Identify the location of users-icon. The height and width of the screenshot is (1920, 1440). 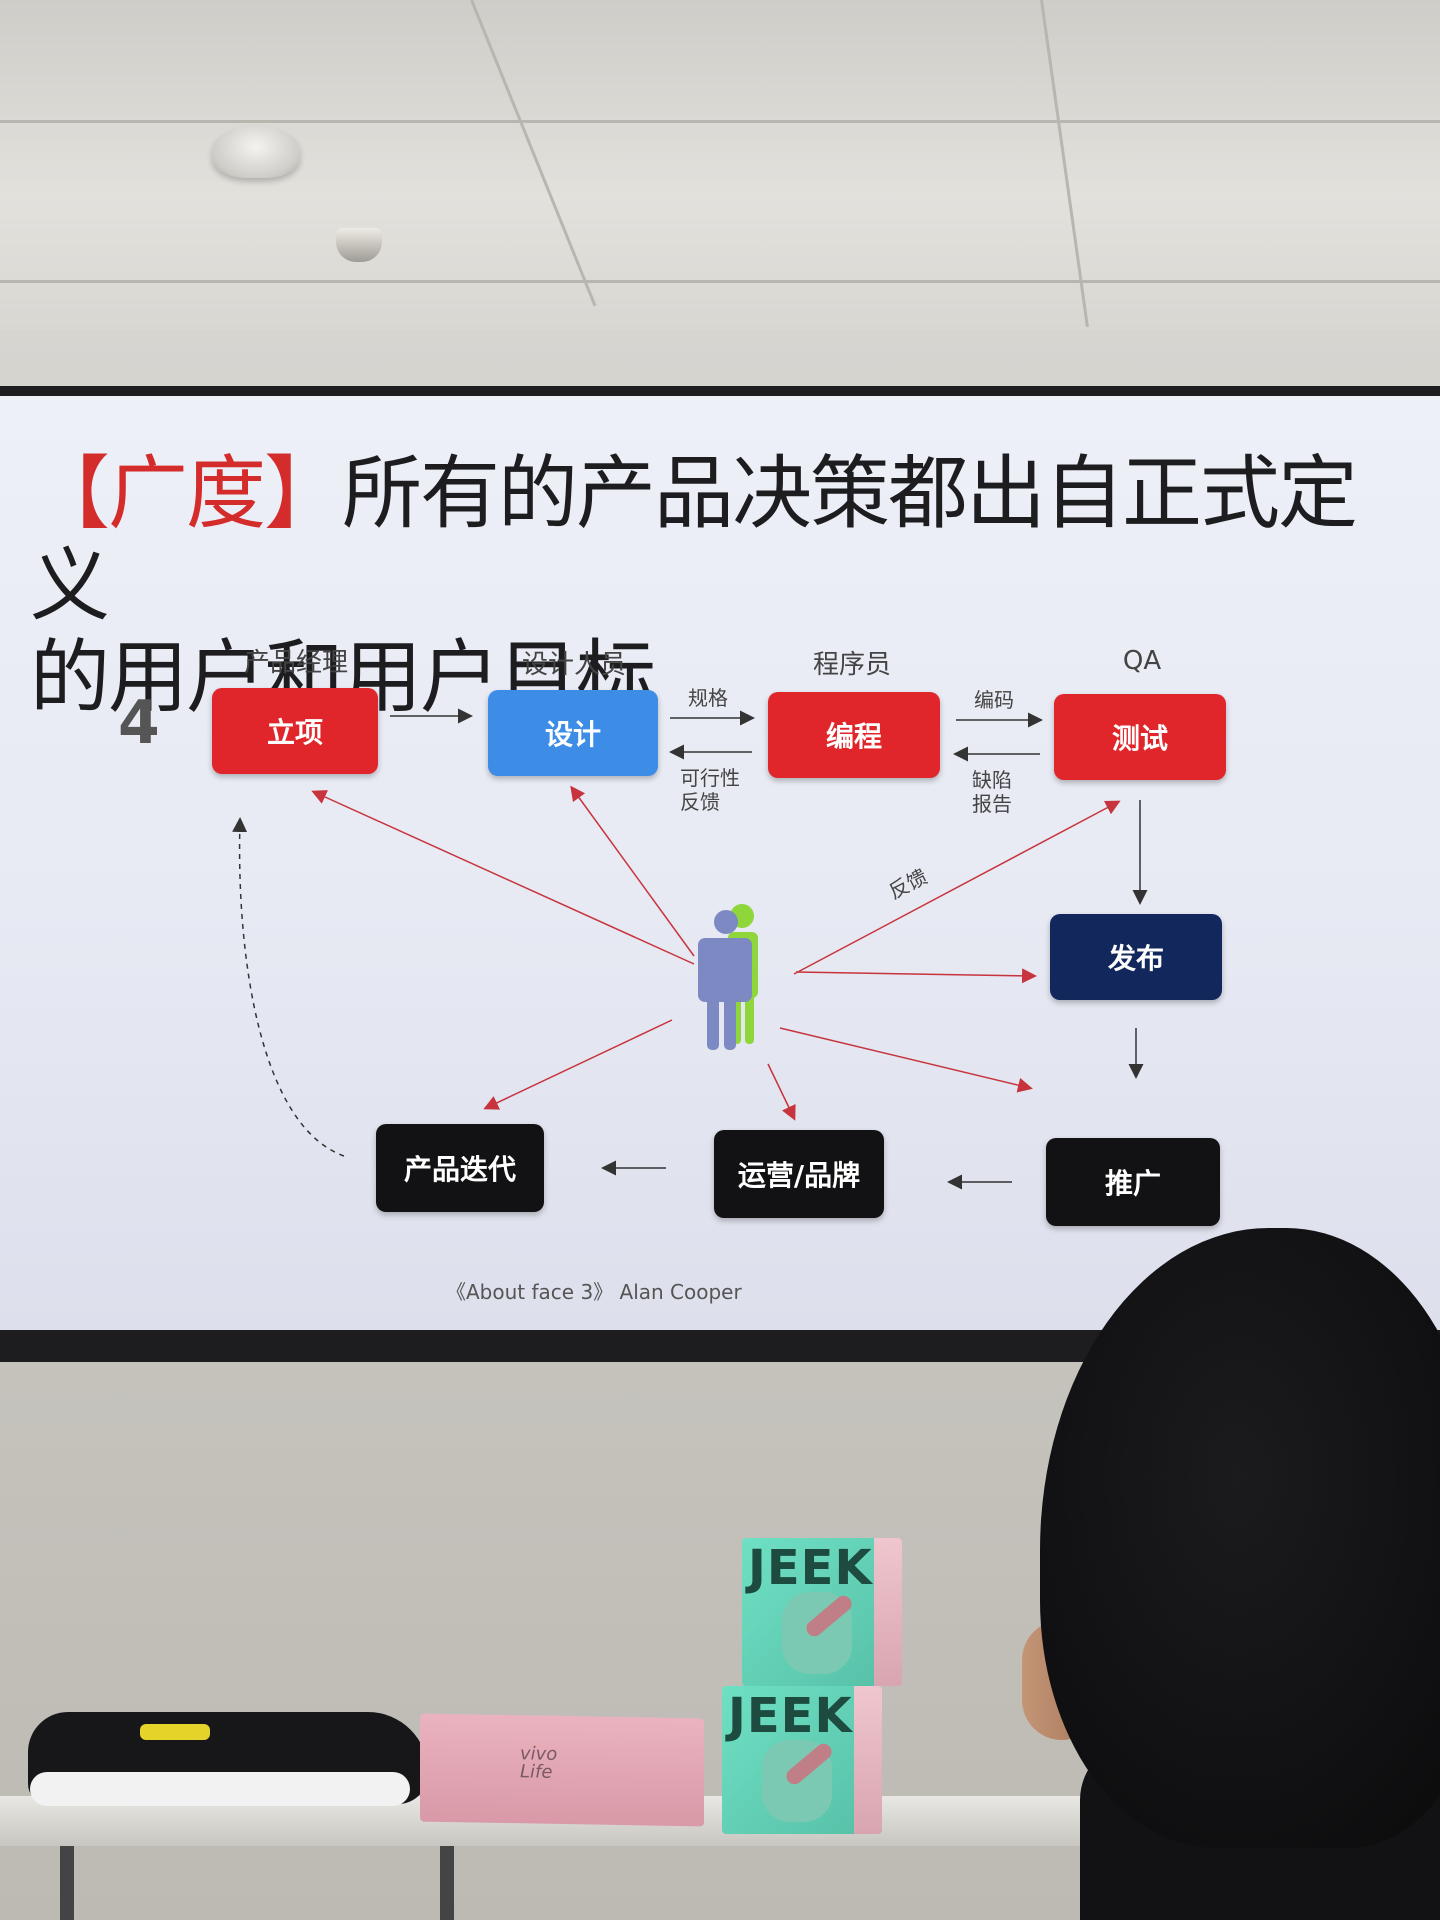
(728, 977).